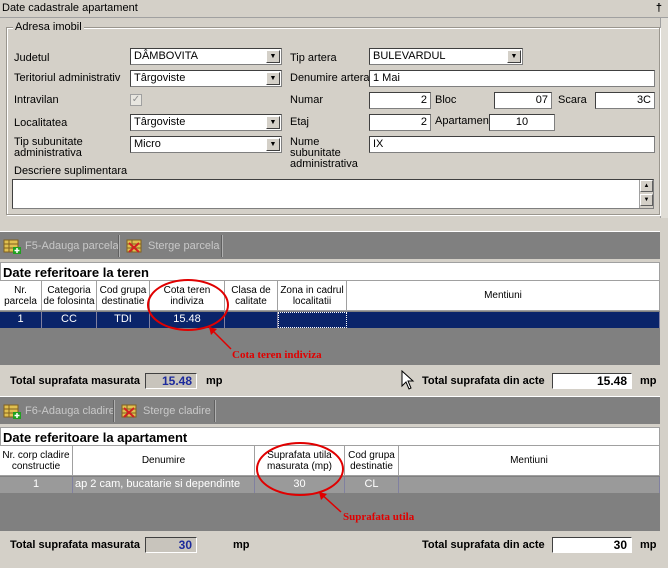  I want to click on teren-section-title: Date referitoare la teren, so click(330, 271).